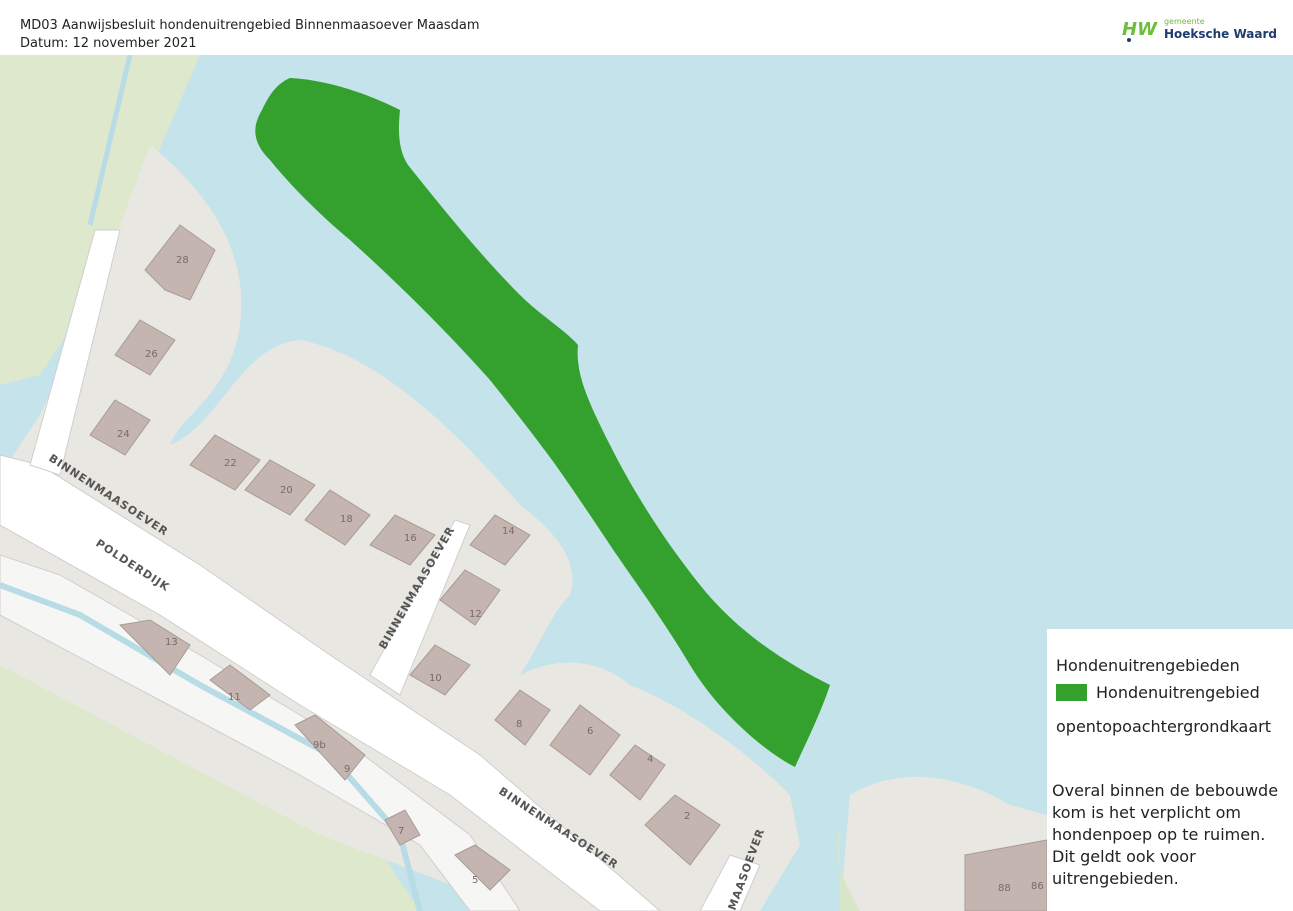  What do you see at coordinates (1037, 886) in the screenshot?
I see `house-number: 86` at bounding box center [1037, 886].